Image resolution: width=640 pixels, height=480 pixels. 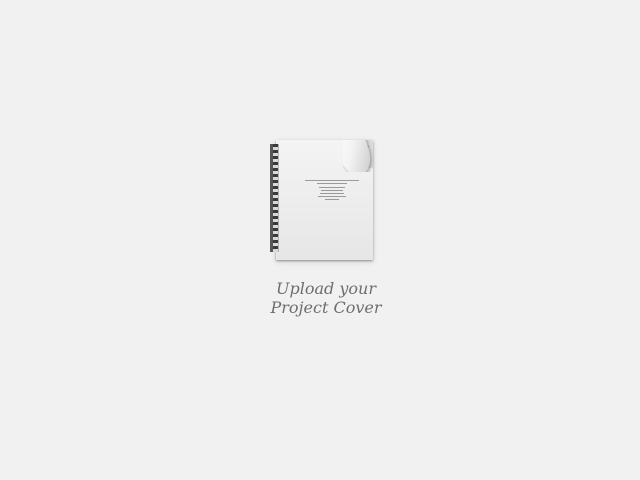 I want to click on upload-cover-button: Upload your Project Cover, so click(x=326, y=229).